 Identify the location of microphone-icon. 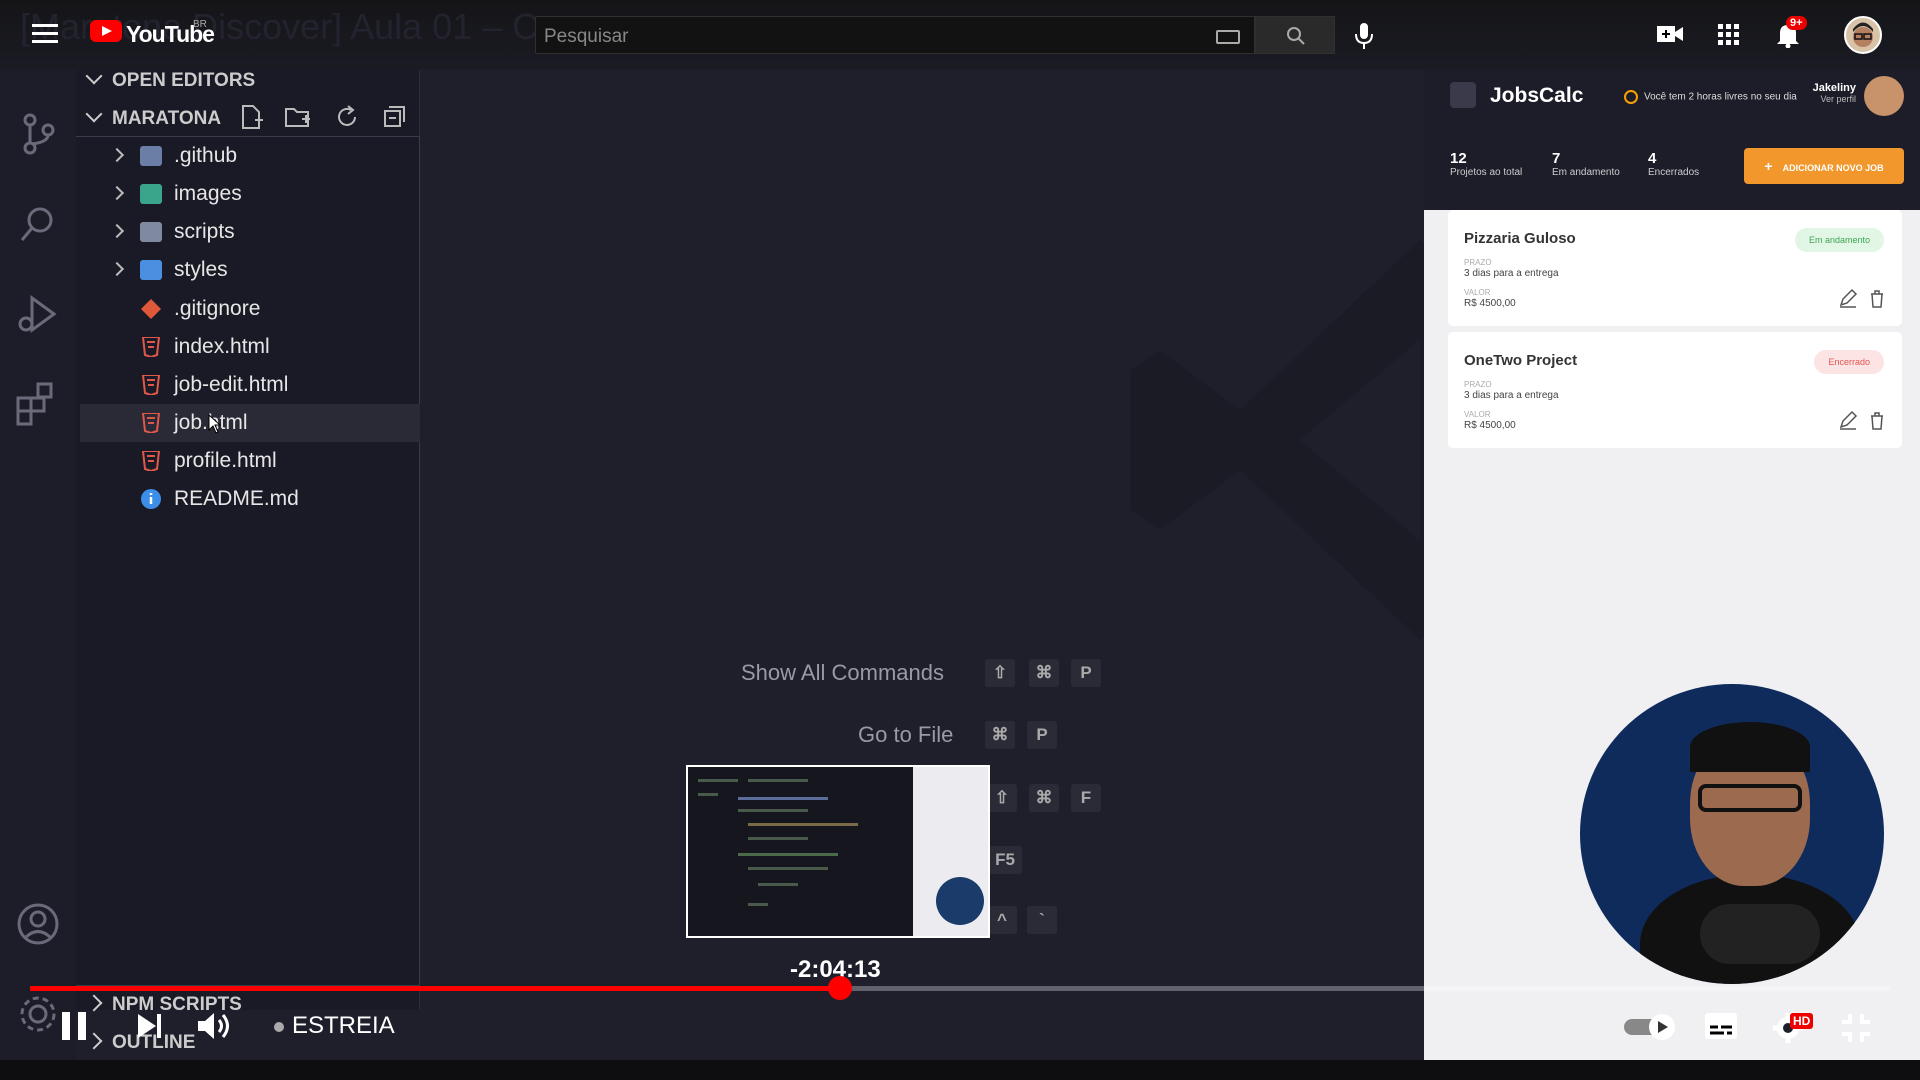
(1364, 36).